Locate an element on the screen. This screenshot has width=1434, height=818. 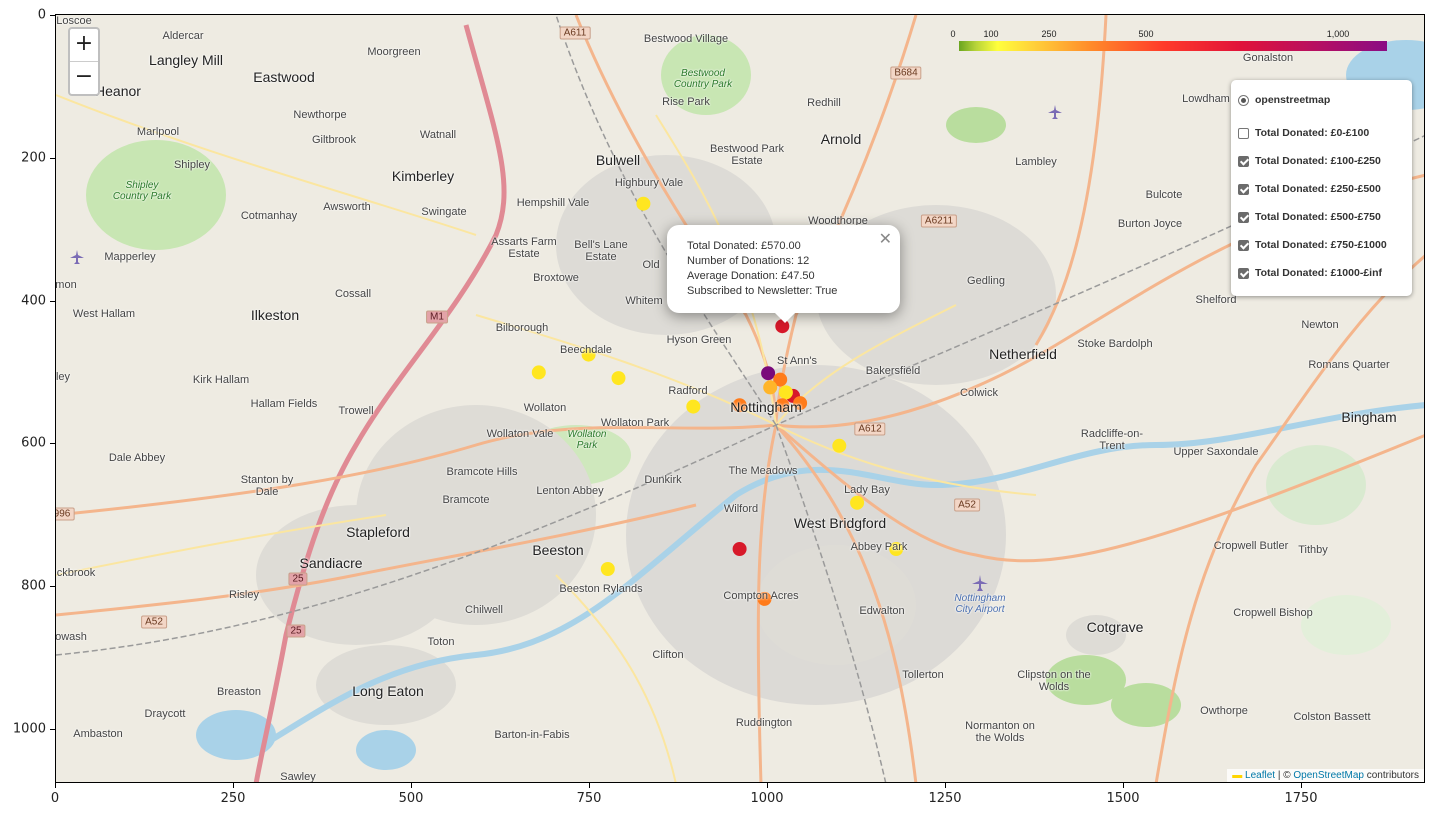
place-label: Toton is located at coordinates (441, 642).